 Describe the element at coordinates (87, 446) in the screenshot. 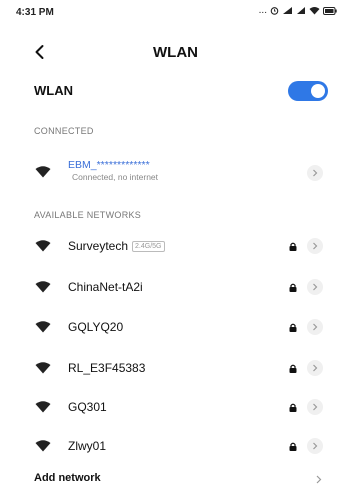

I see `network-name: Zlwy01` at that location.